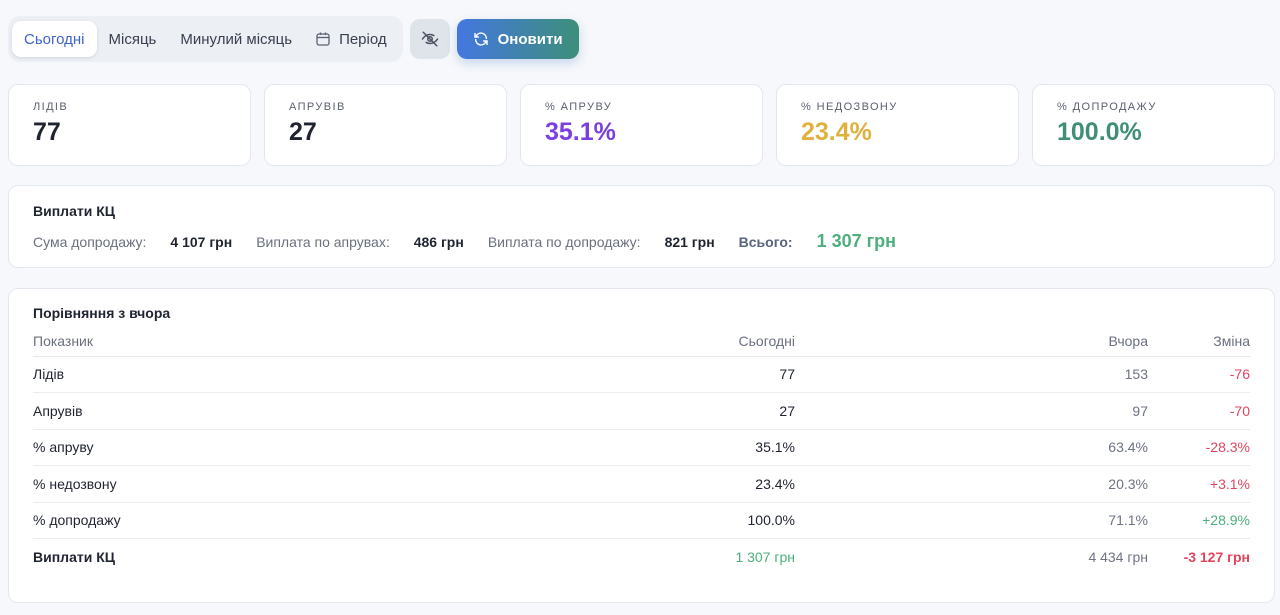 Image resolution: width=1280 pixels, height=615 pixels. I want to click on approval-payout-value: 486 грн, so click(438, 241).